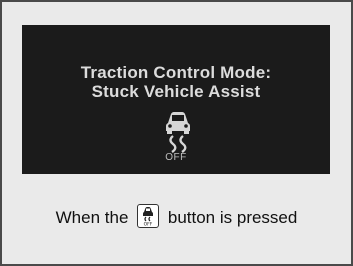  What do you see at coordinates (148, 216) in the screenshot?
I see `traction-control-off-button-icon: OFF` at bounding box center [148, 216].